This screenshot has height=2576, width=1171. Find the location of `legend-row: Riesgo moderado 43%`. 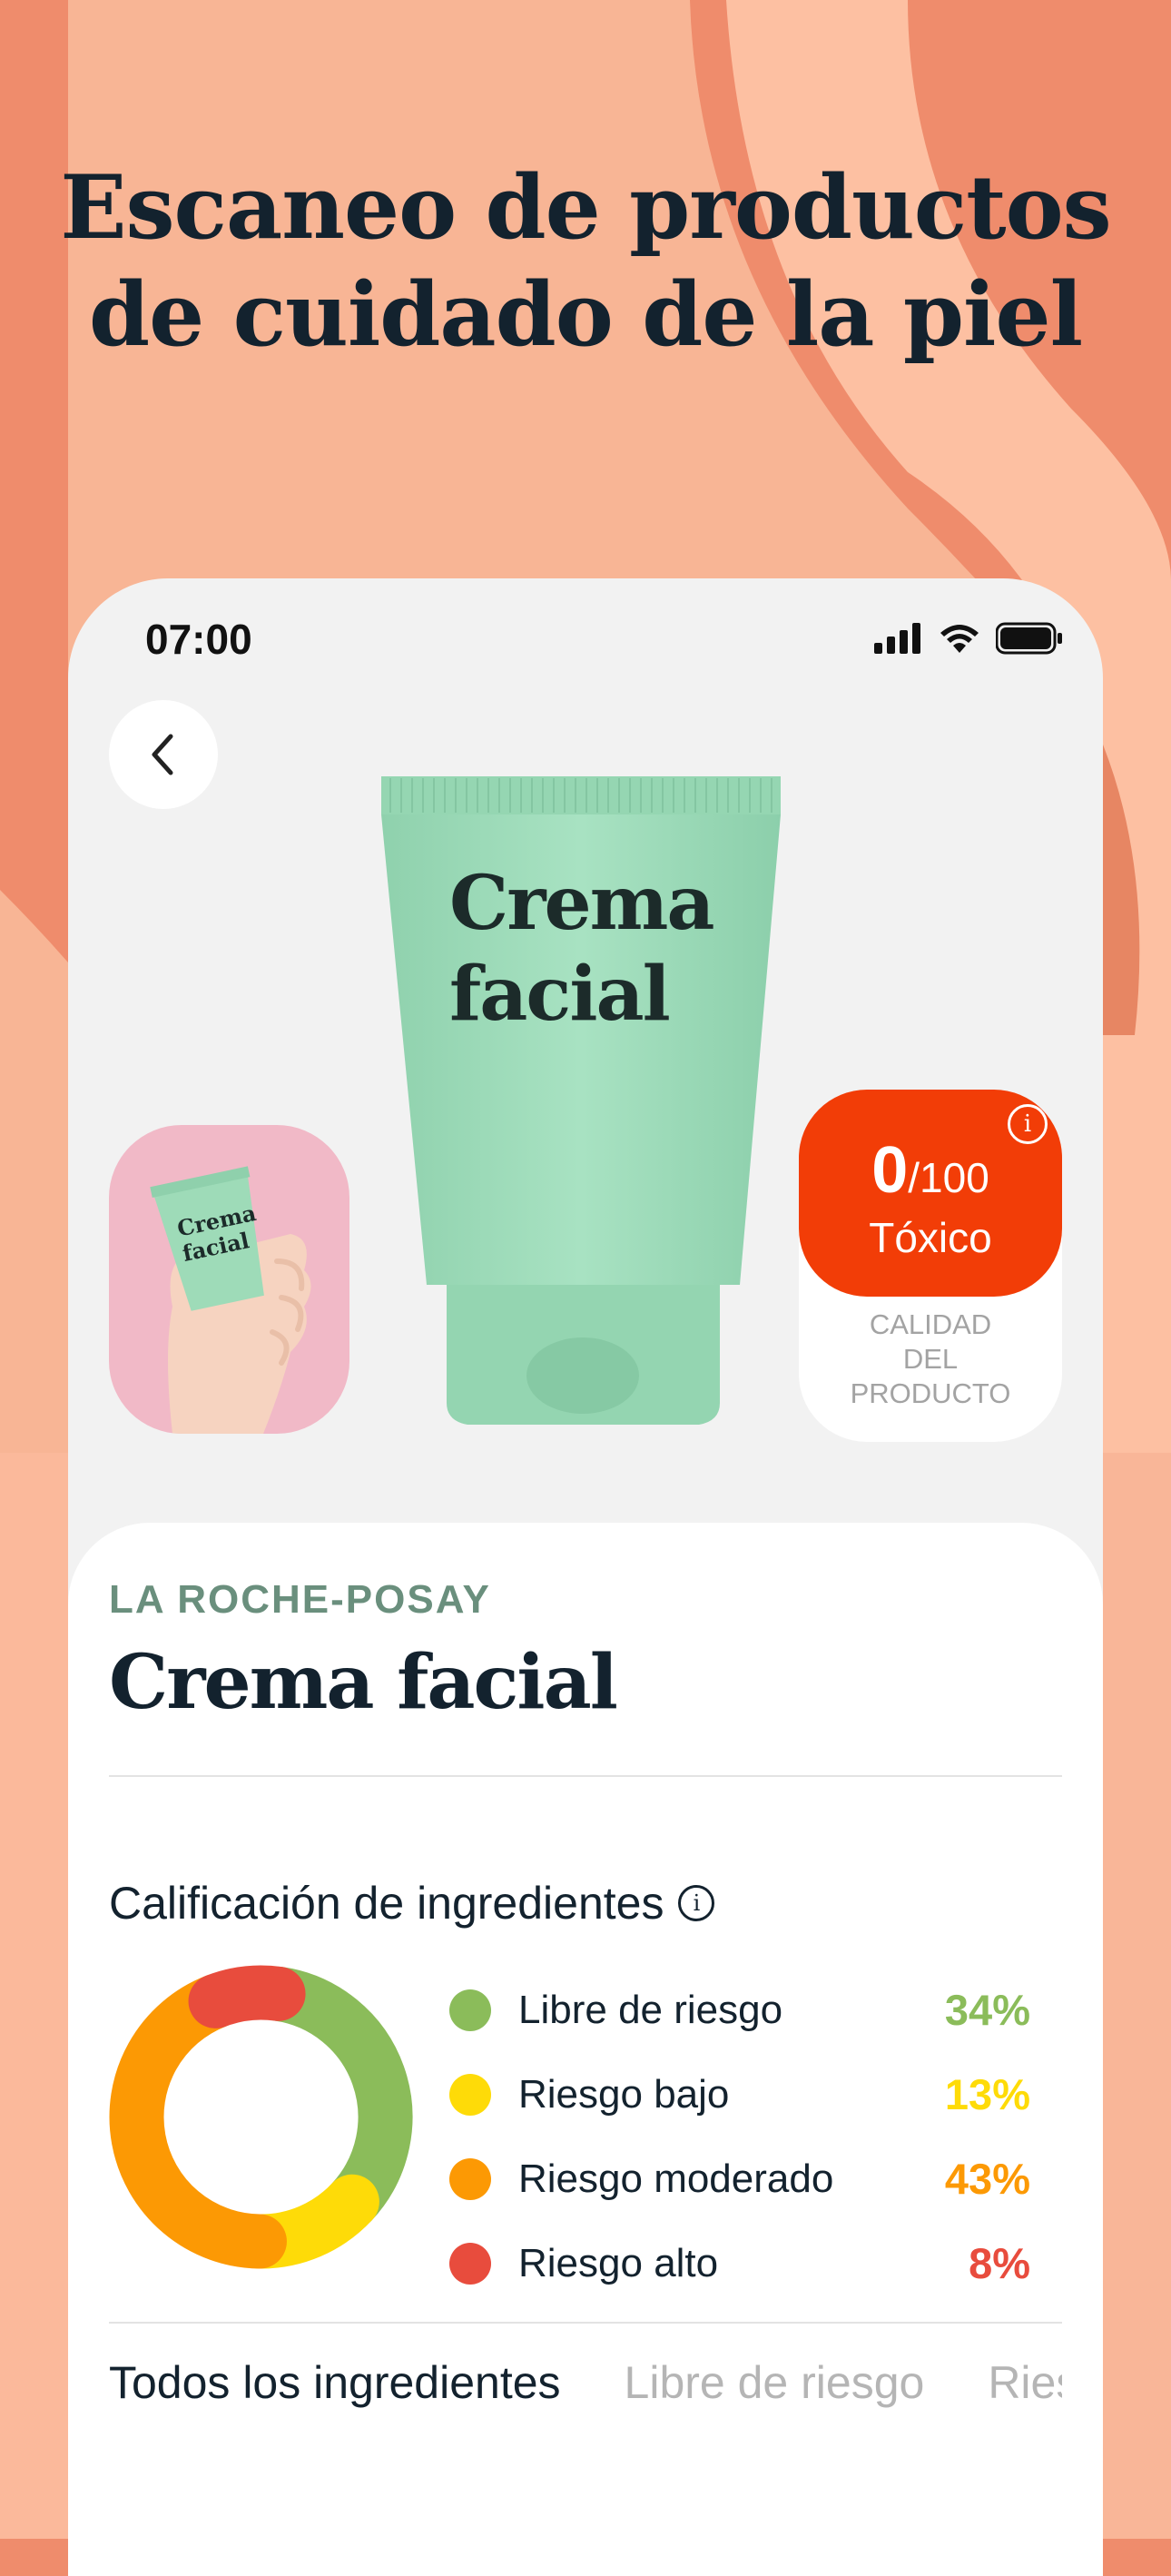

legend-row: Riesgo moderado 43% is located at coordinates (740, 2179).